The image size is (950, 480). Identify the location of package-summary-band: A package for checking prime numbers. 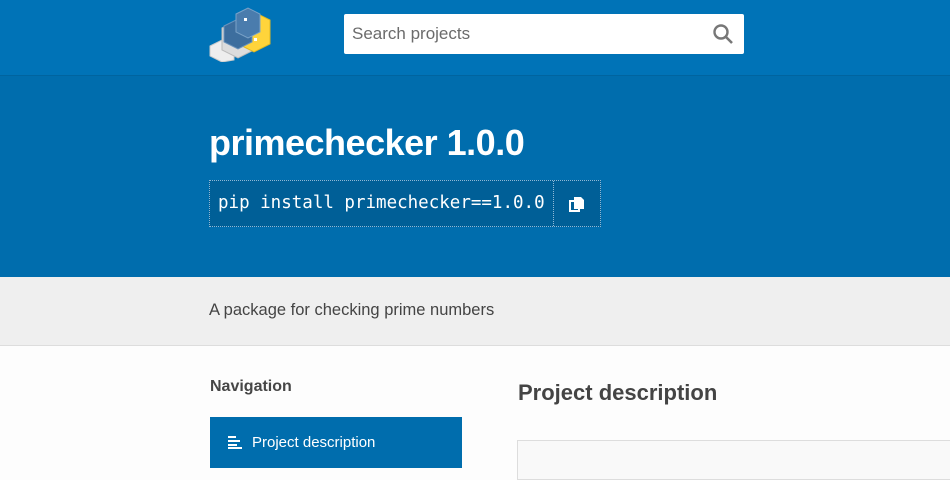
(475, 311).